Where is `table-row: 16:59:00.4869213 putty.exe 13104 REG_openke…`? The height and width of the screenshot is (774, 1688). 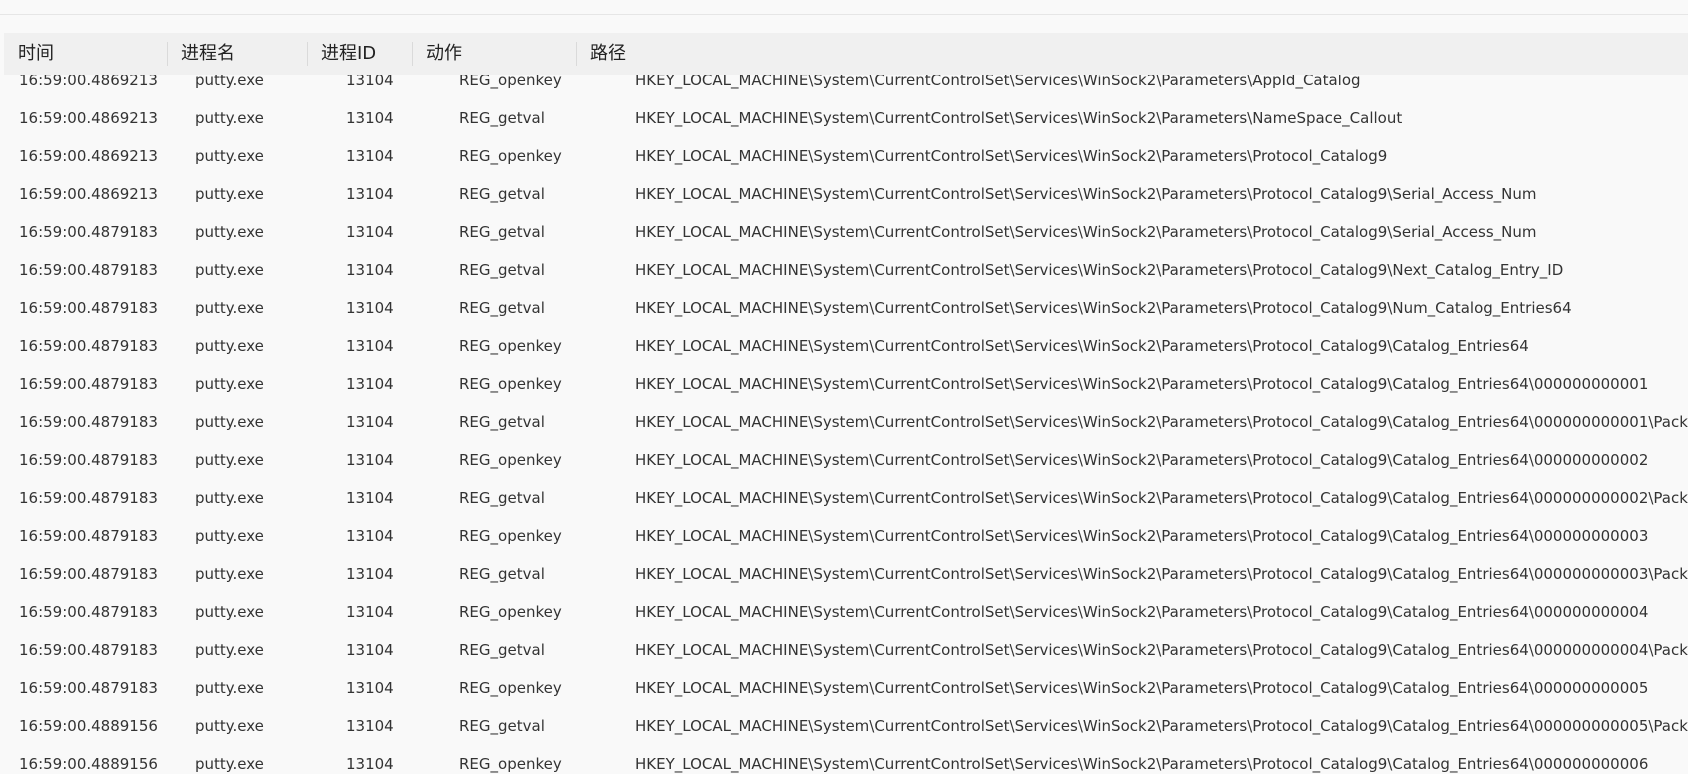
table-row: 16:59:00.4869213 putty.exe 13104 REG_openke… is located at coordinates (846, 156).